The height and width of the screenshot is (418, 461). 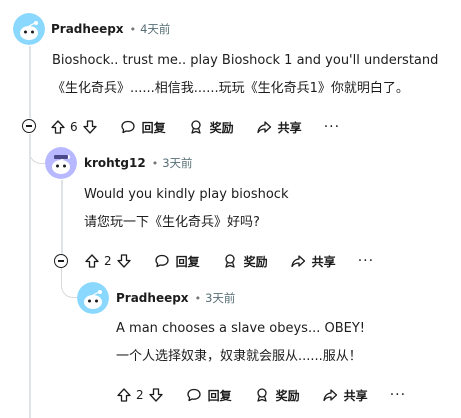 What do you see at coordinates (240, 328) in the screenshot?
I see `comment-text: A man chooses a slave obeys... OBEY!` at bounding box center [240, 328].